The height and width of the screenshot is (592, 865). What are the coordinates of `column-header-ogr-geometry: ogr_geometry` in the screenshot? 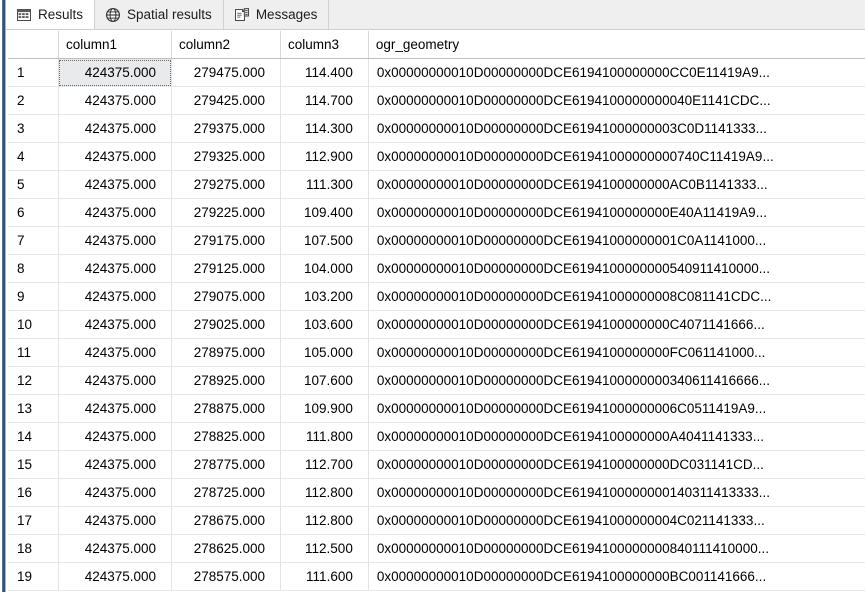 It's located at (616, 45).